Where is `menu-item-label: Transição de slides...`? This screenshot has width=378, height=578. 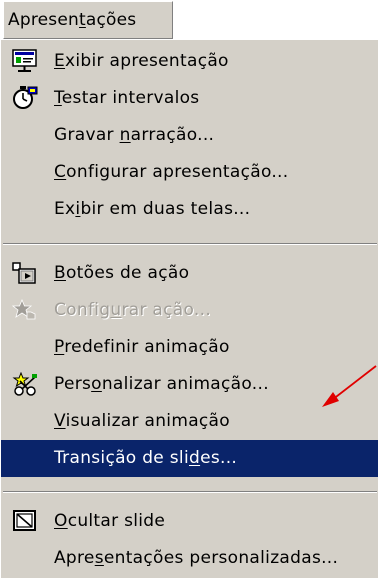 menu-item-label: Transição de slides... is located at coordinates (146, 458).